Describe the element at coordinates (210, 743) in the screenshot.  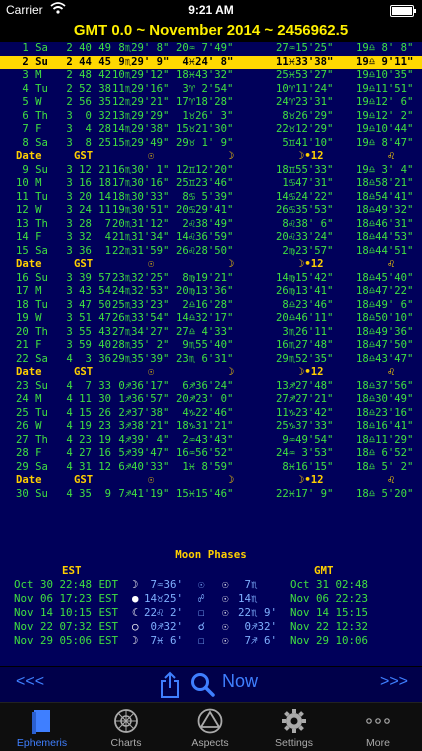
I see `tab-aspects-label: Aspects` at that location.